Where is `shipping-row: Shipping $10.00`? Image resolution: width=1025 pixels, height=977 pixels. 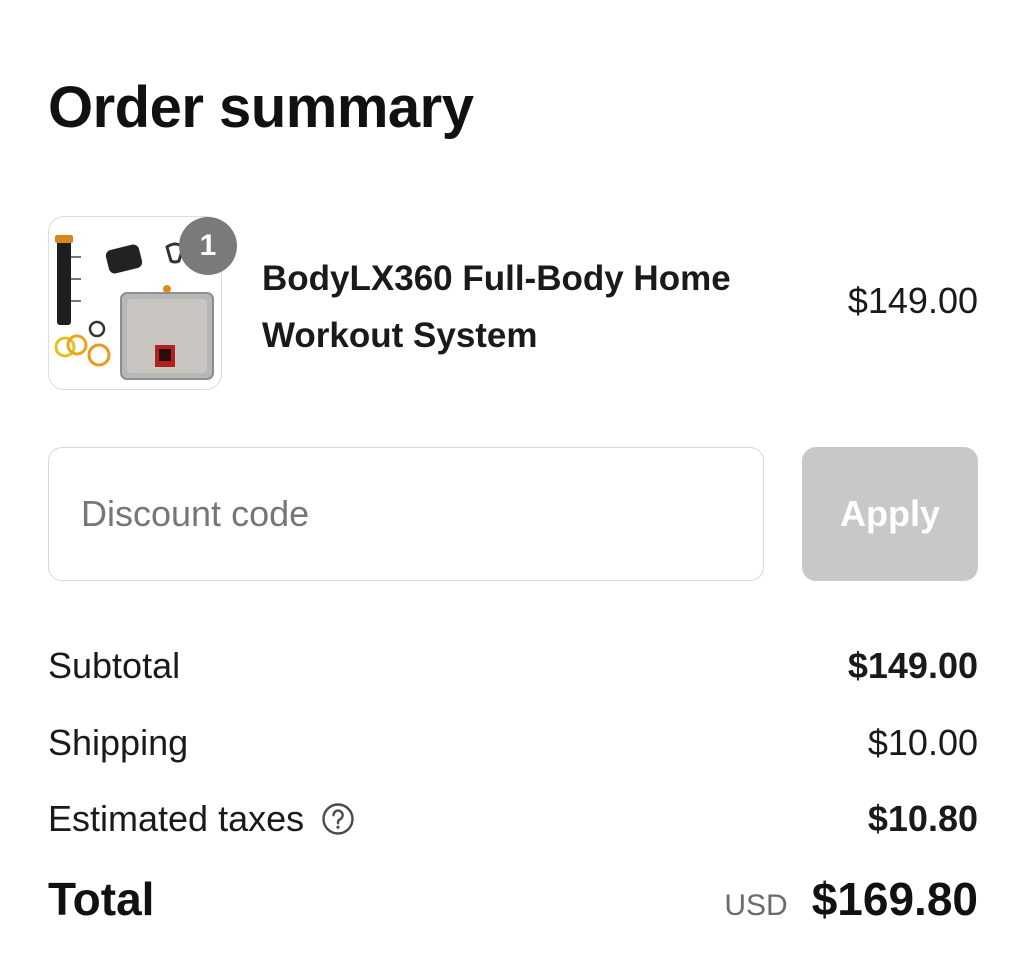
shipping-row: Shipping $10.00 is located at coordinates (513, 743).